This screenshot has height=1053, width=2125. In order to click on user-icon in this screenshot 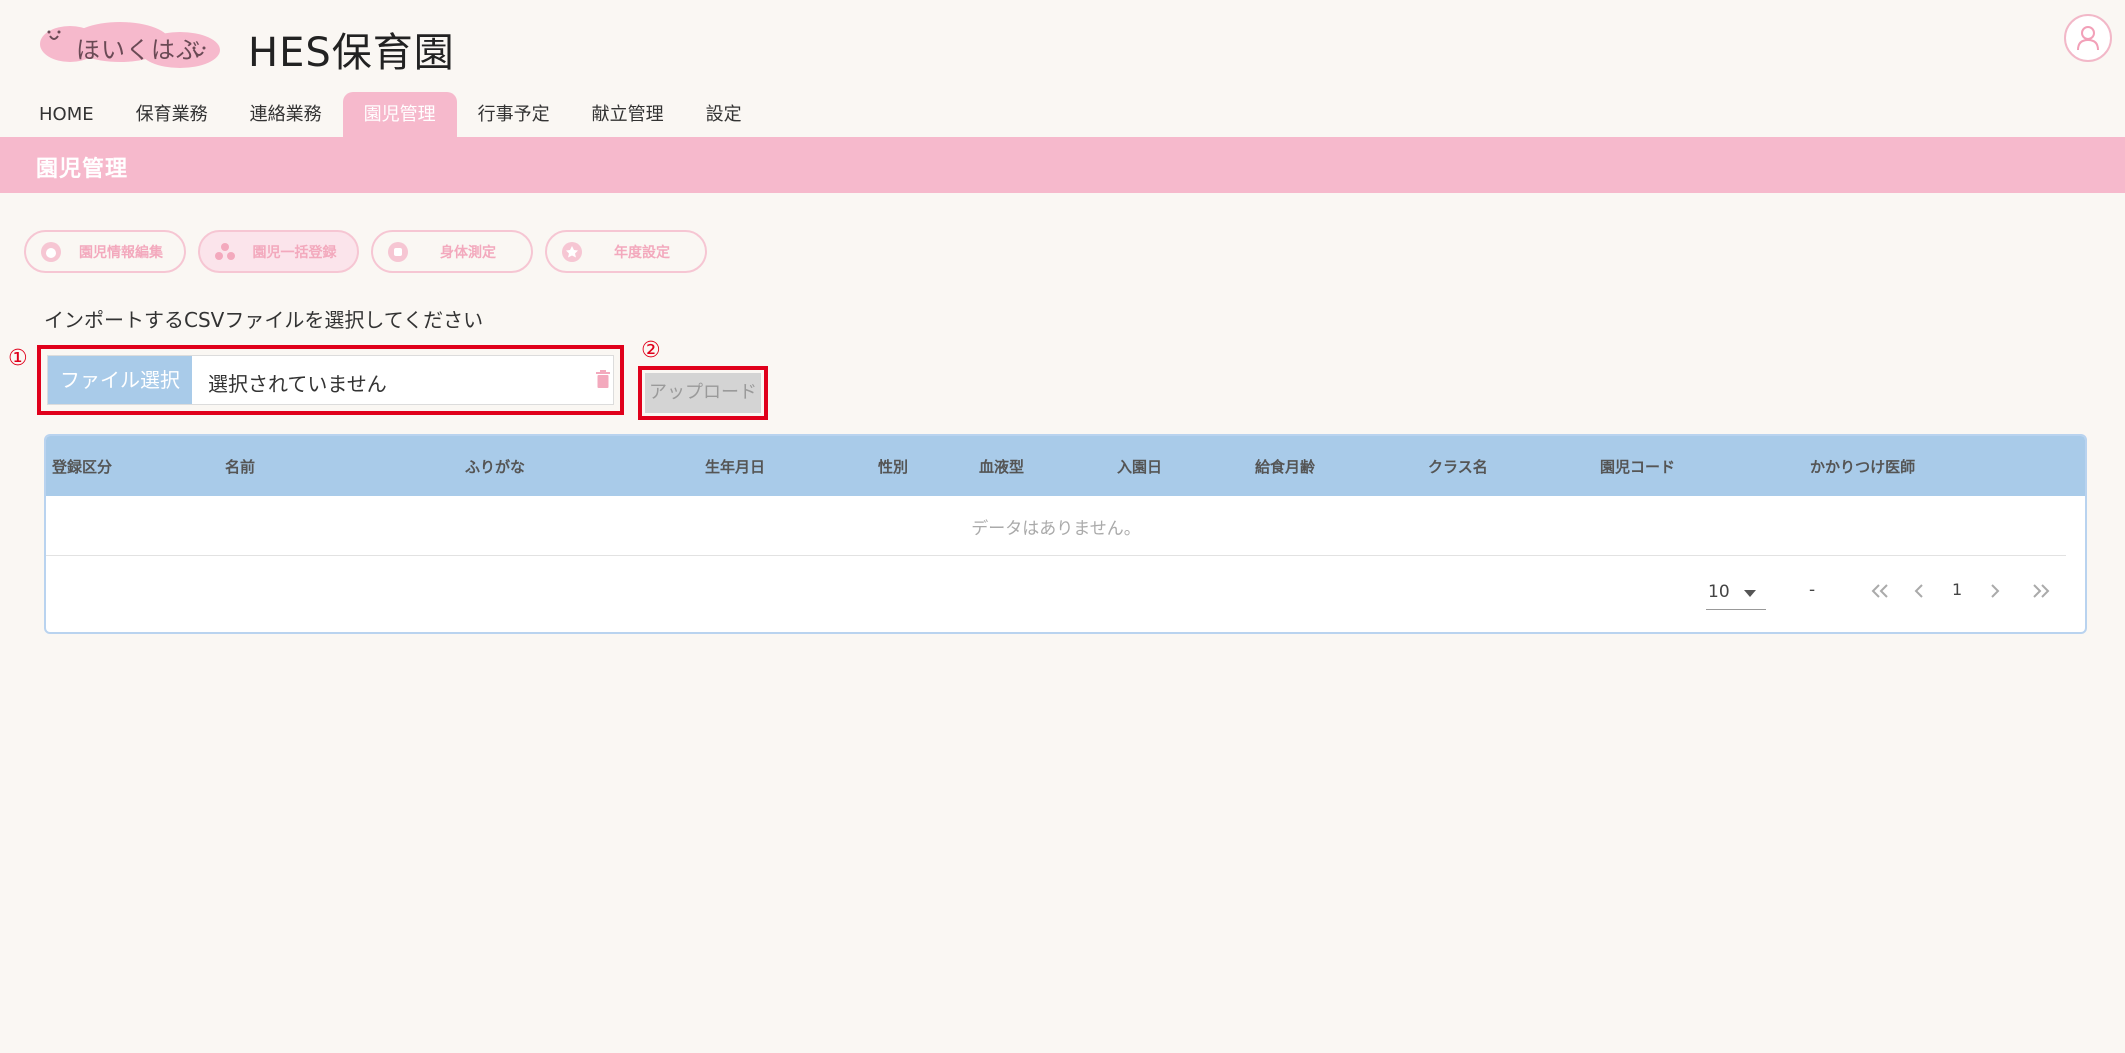, I will do `click(2088, 38)`.